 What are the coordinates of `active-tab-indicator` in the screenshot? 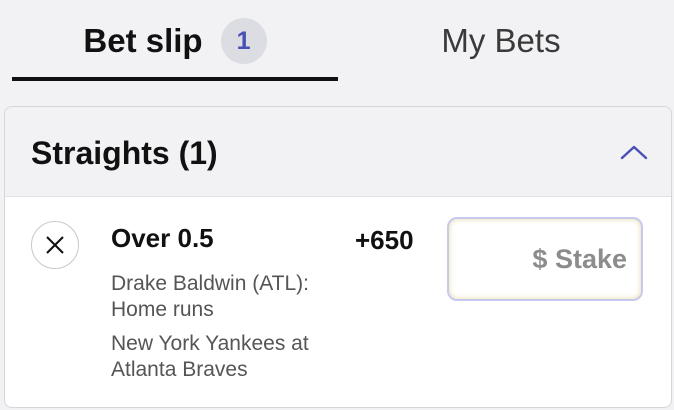 It's located at (175, 79).